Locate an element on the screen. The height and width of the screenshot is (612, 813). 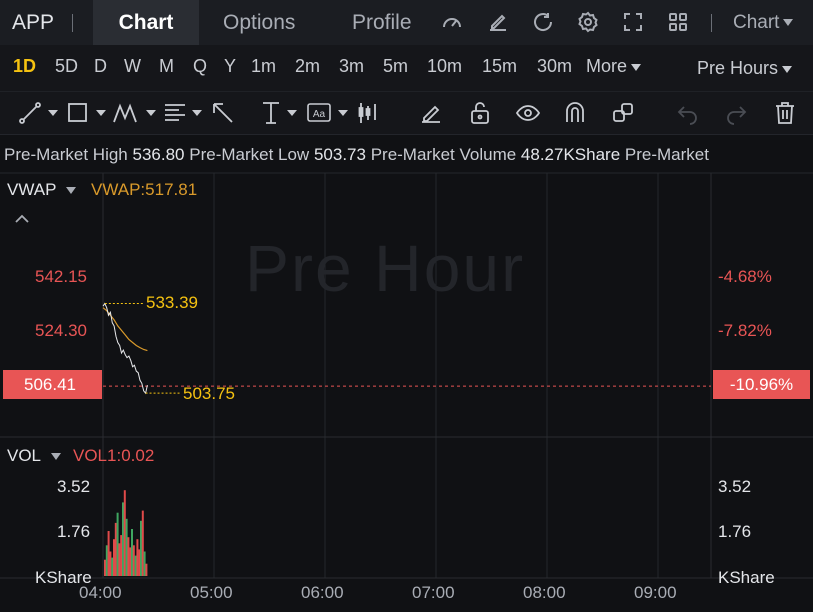
time-tick-0800: 08:00 is located at coordinates (544, 592).